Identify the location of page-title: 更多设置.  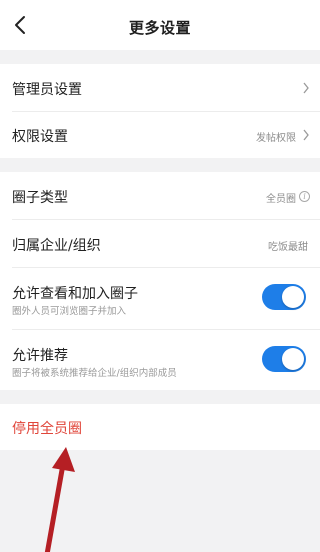
(159, 28).